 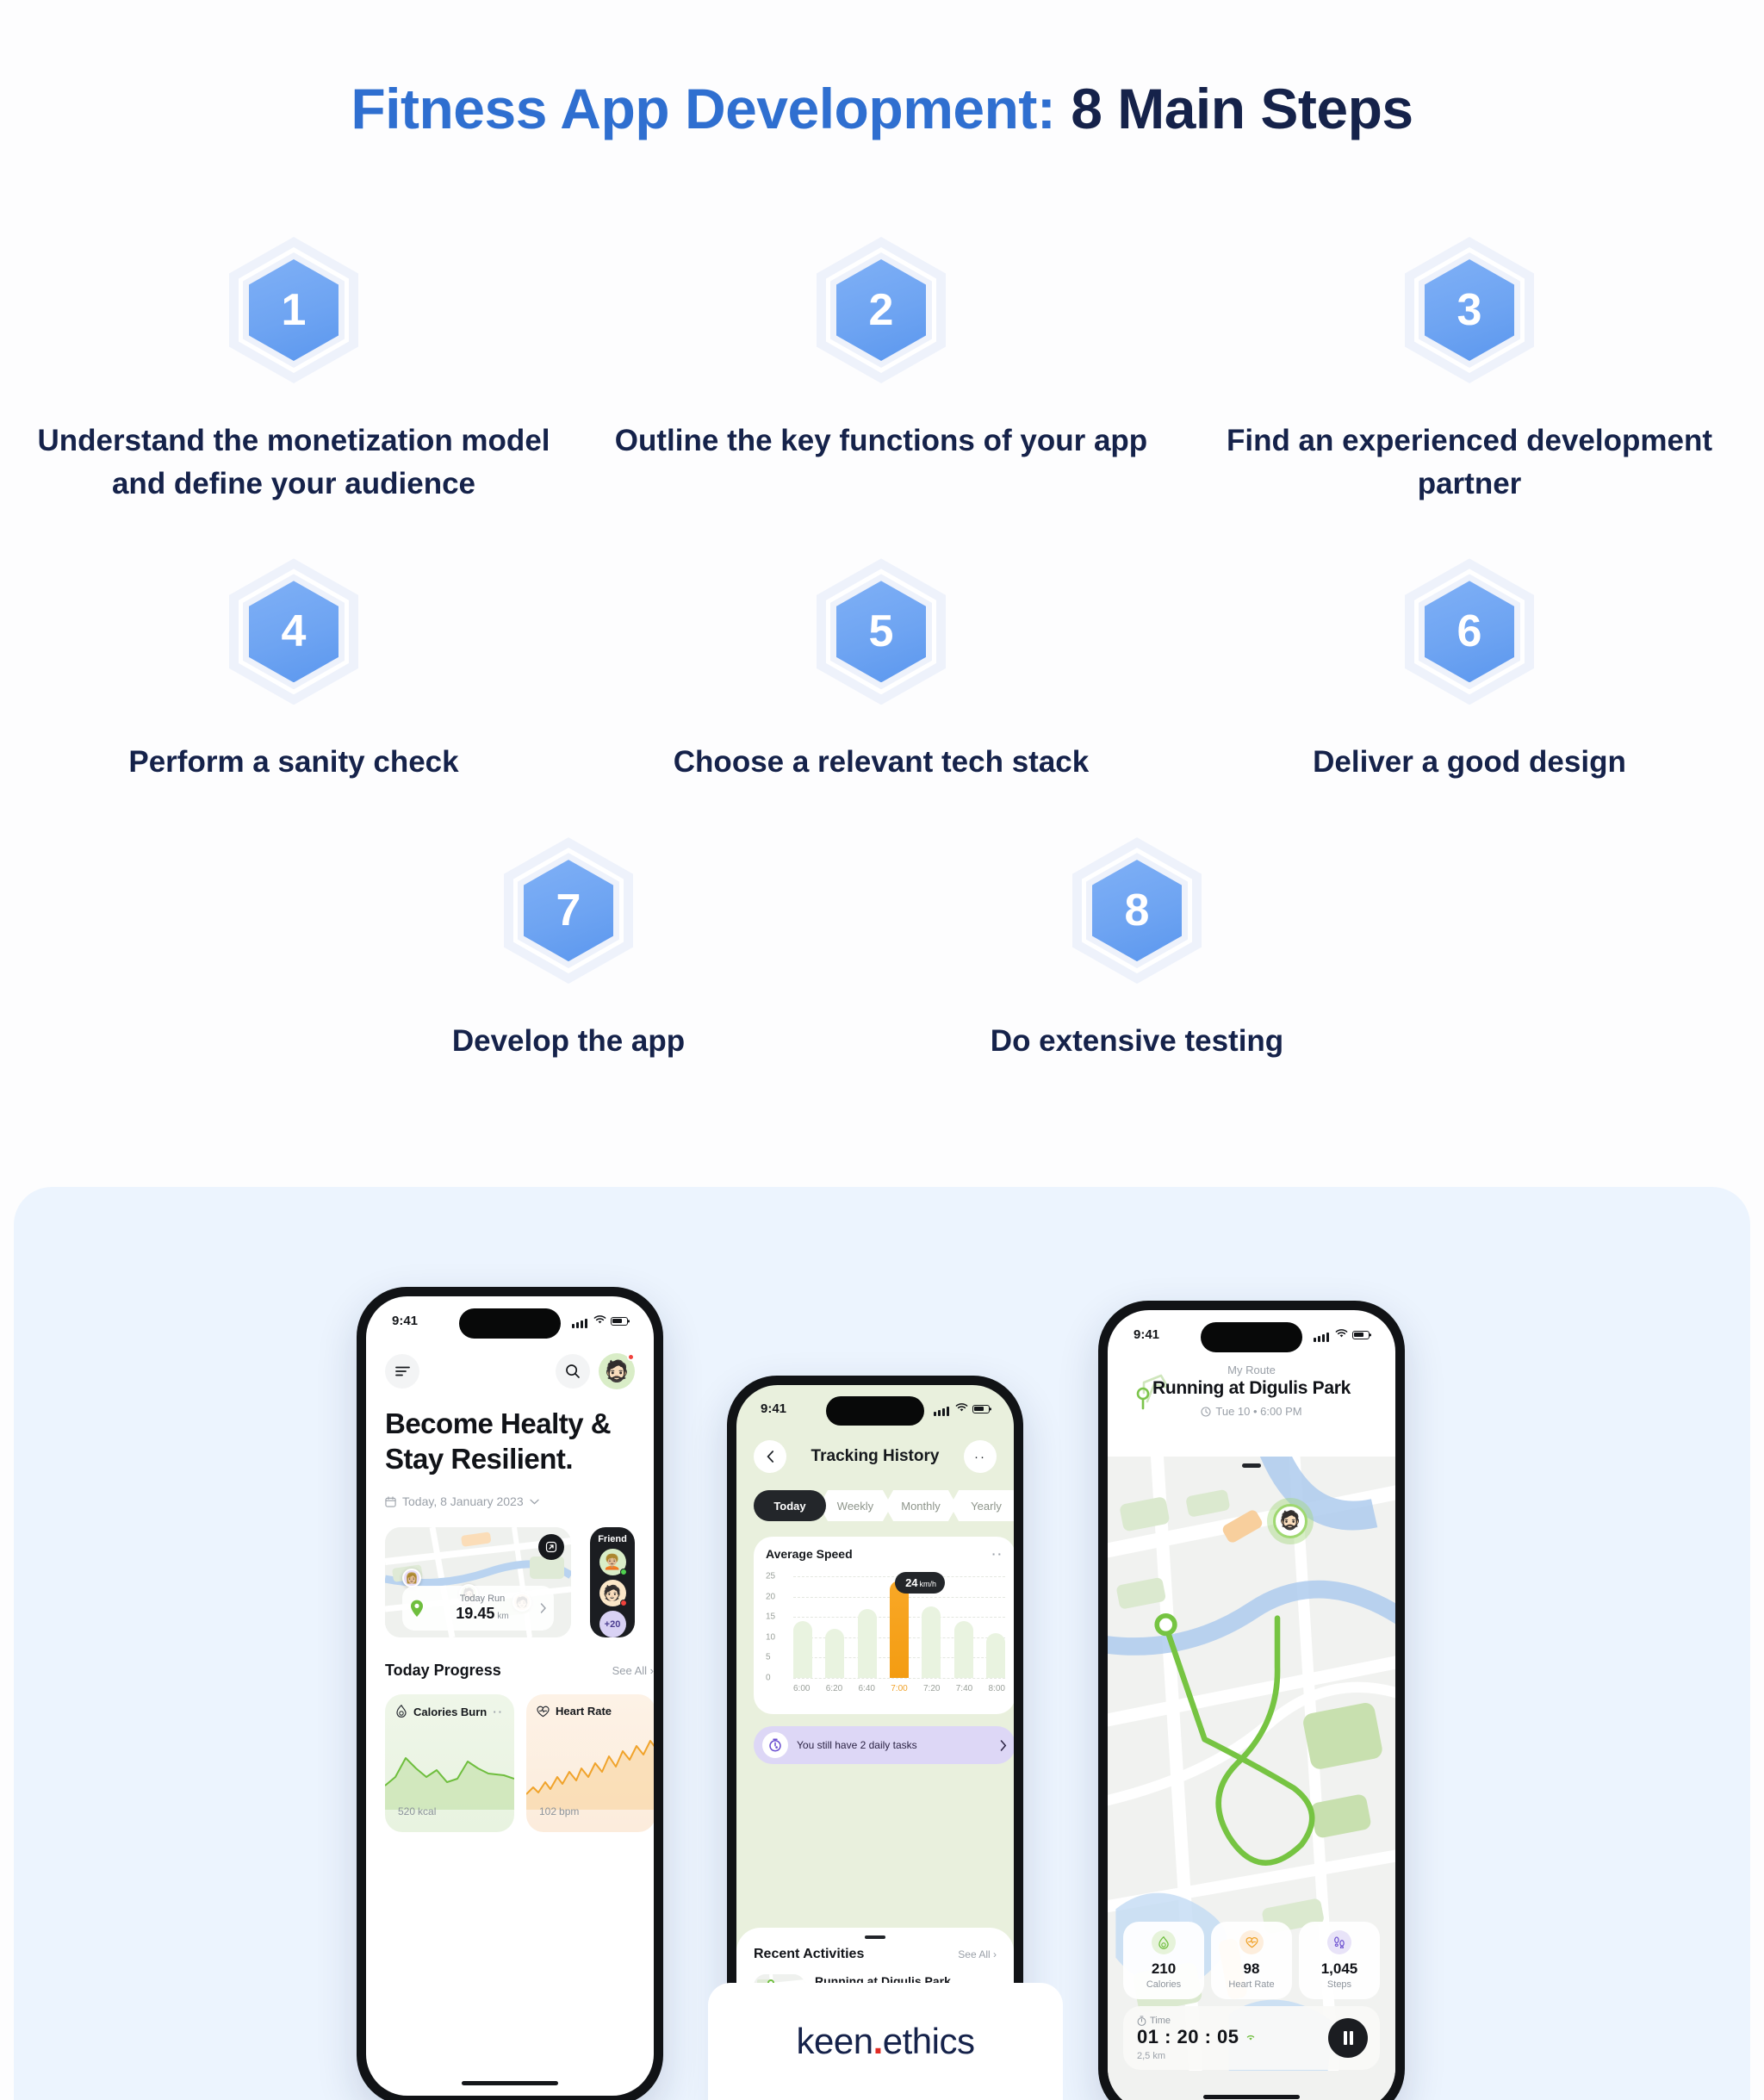 I want to click on timer-value: 01 : 20 : 05, so click(x=1197, y=2037).